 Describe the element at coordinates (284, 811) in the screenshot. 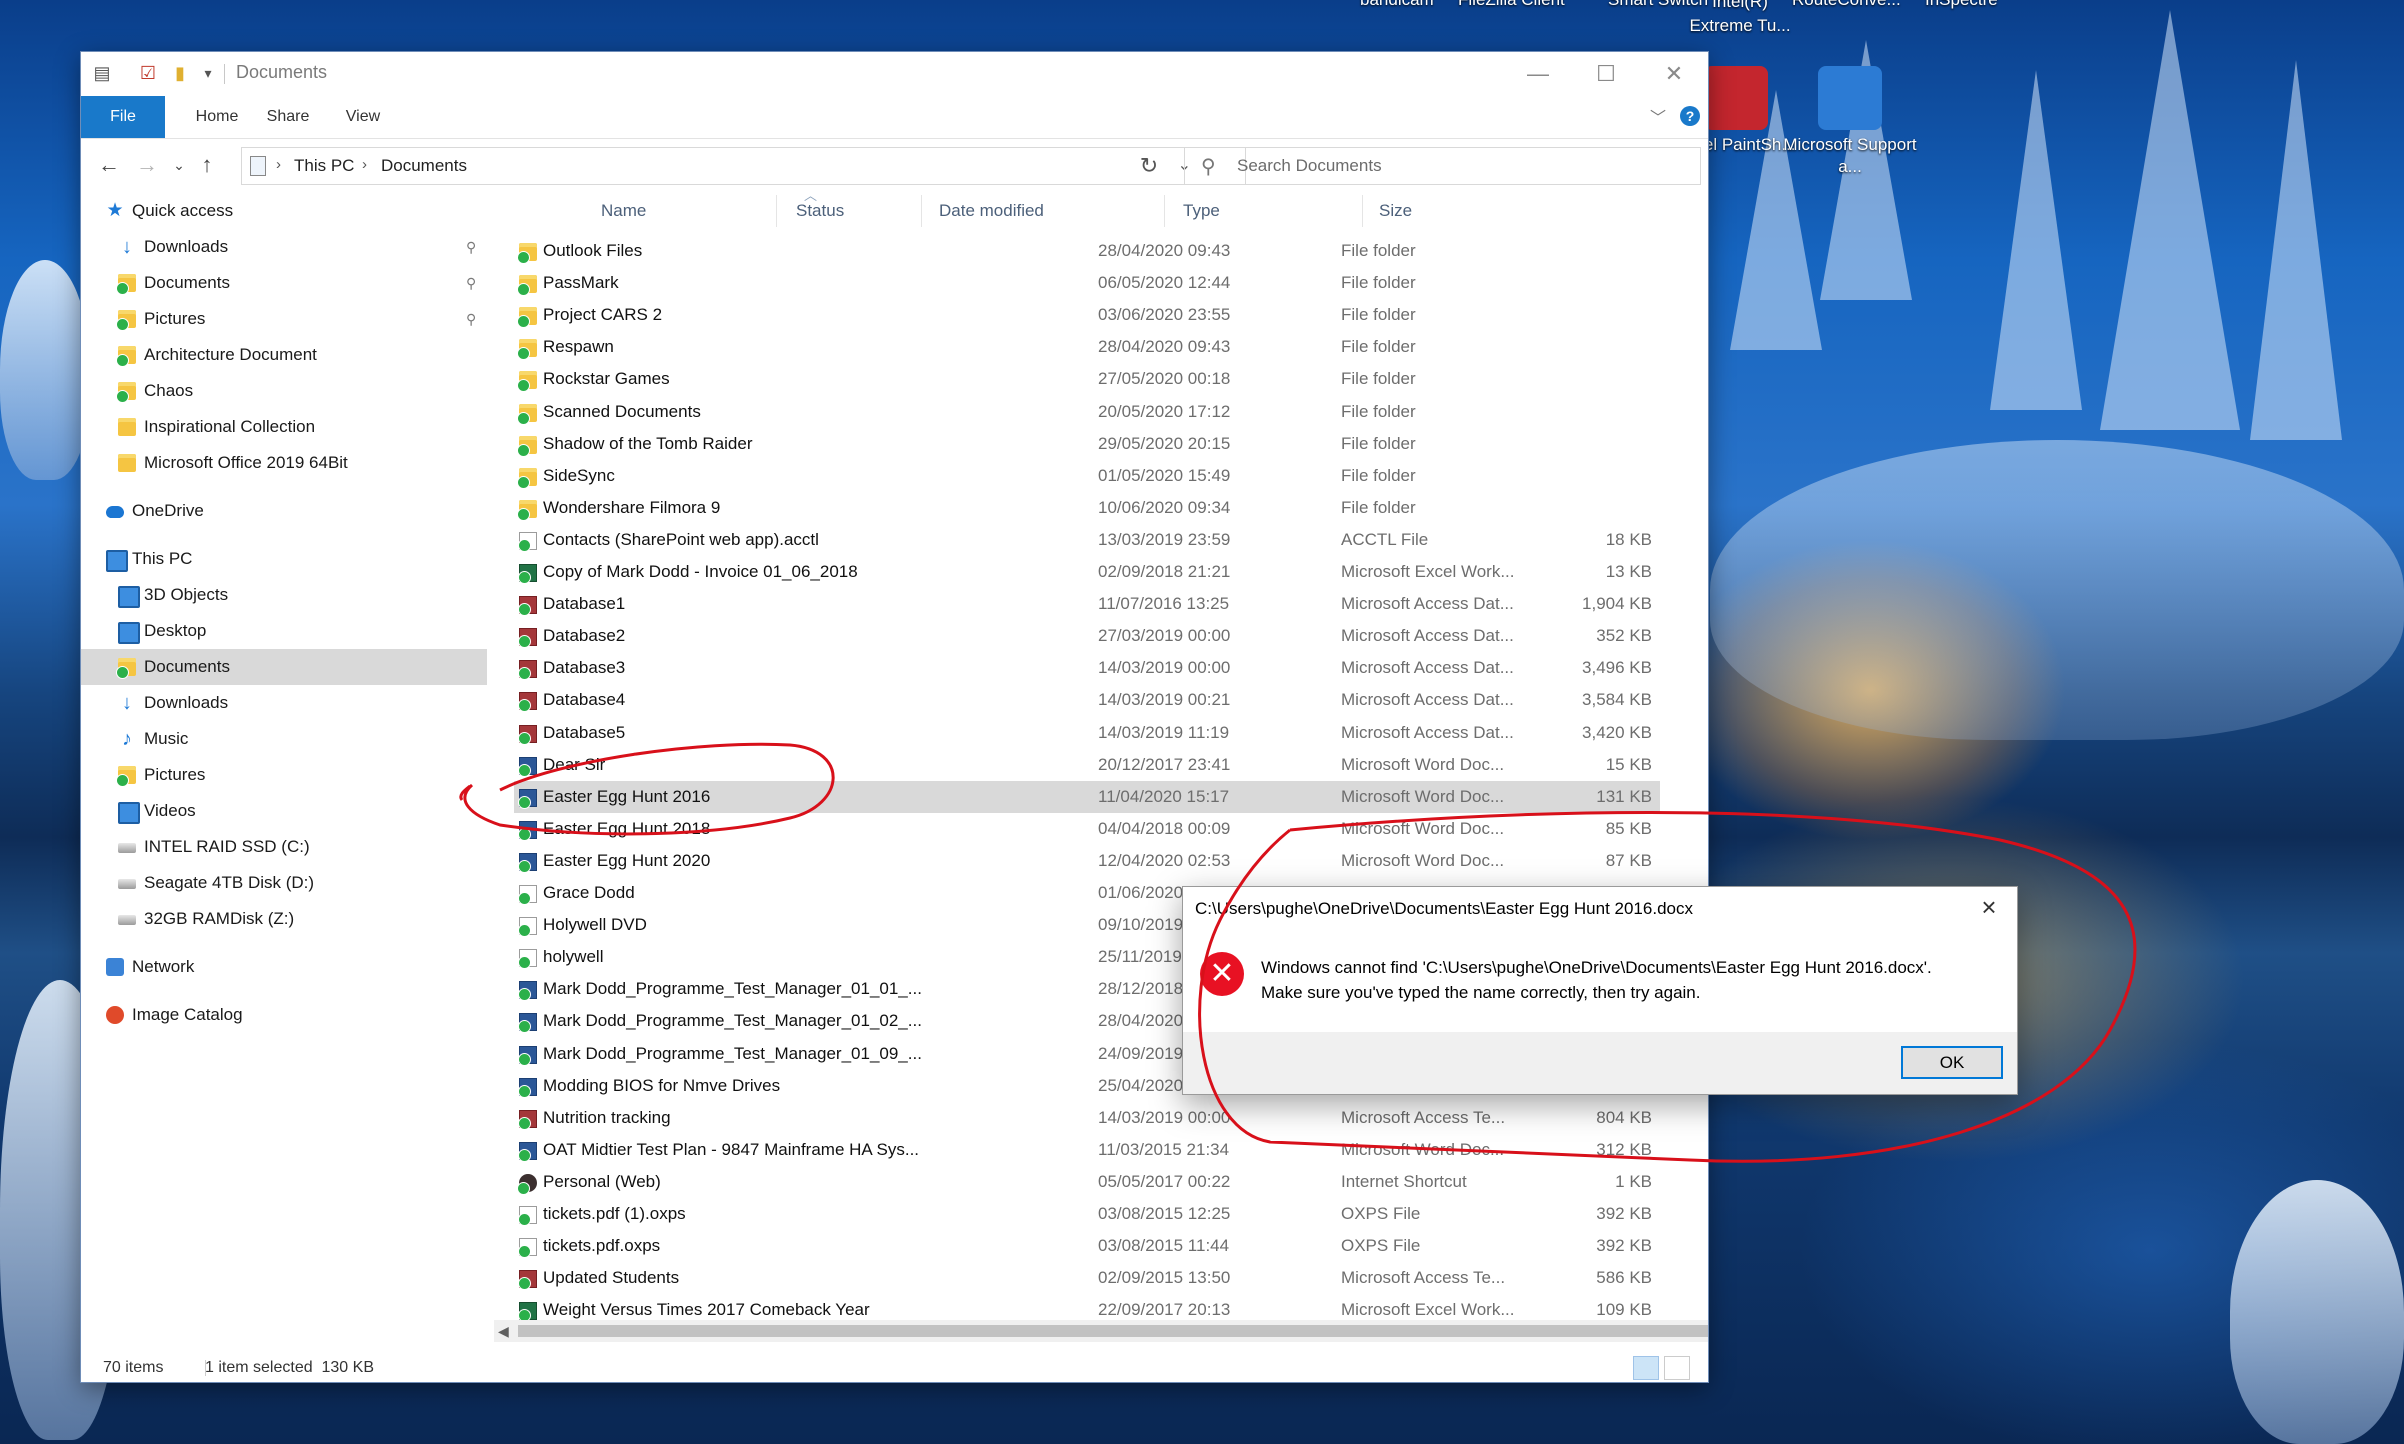

I see `sidebar-item: Videos` at that location.